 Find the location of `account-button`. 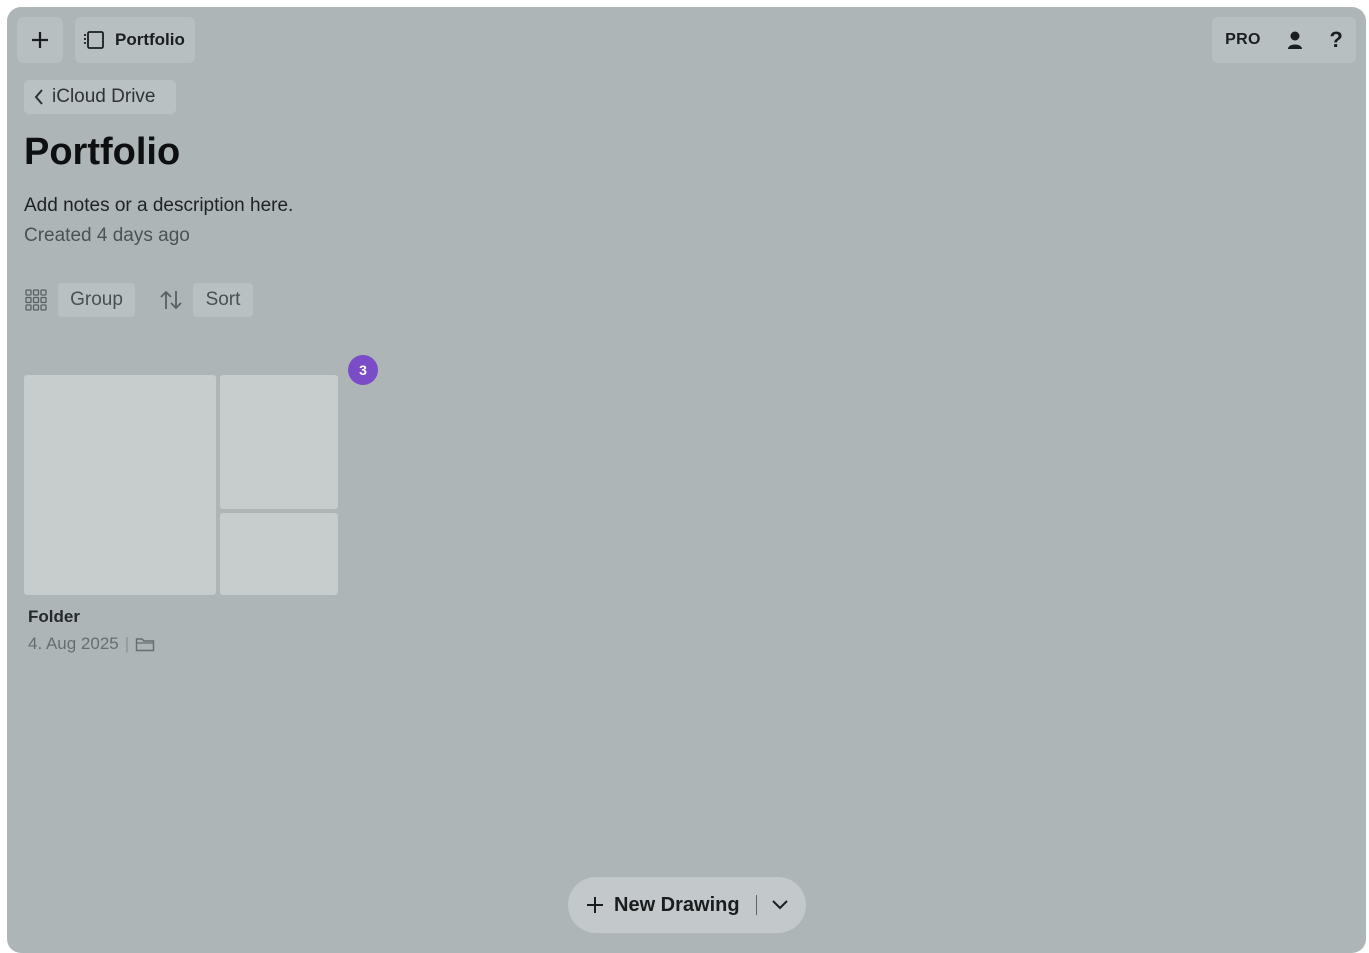

account-button is located at coordinates (1295, 40).